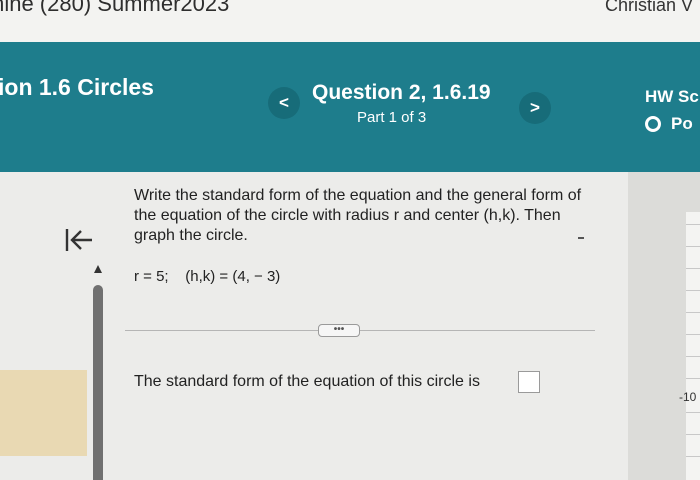  Describe the element at coordinates (693, 346) in the screenshot. I see `graph-area` at that location.